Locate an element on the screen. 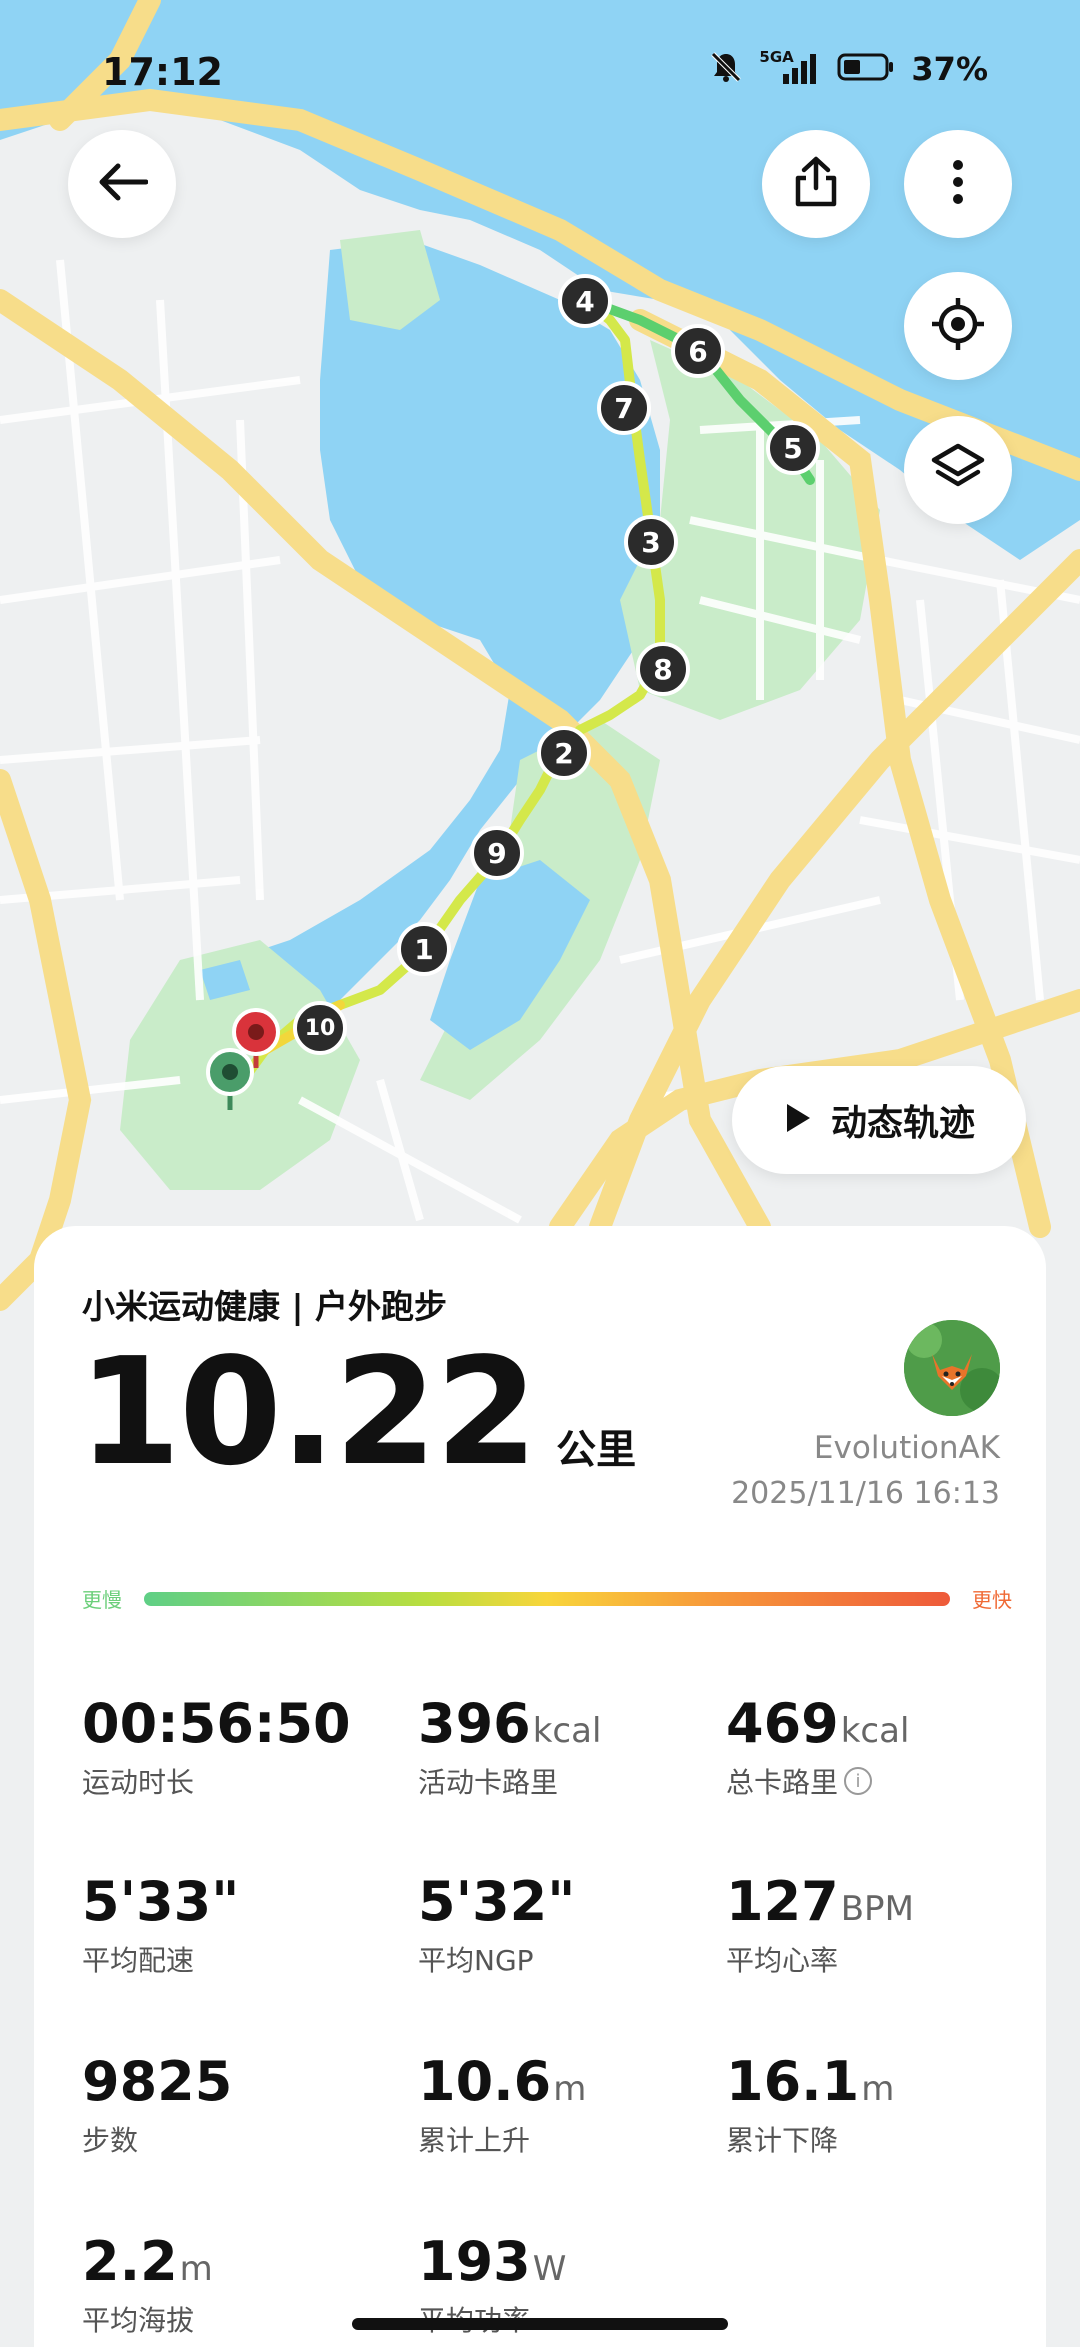  stat-avg-altitude: 2.2m 平均海拔 is located at coordinates (147, 2284).